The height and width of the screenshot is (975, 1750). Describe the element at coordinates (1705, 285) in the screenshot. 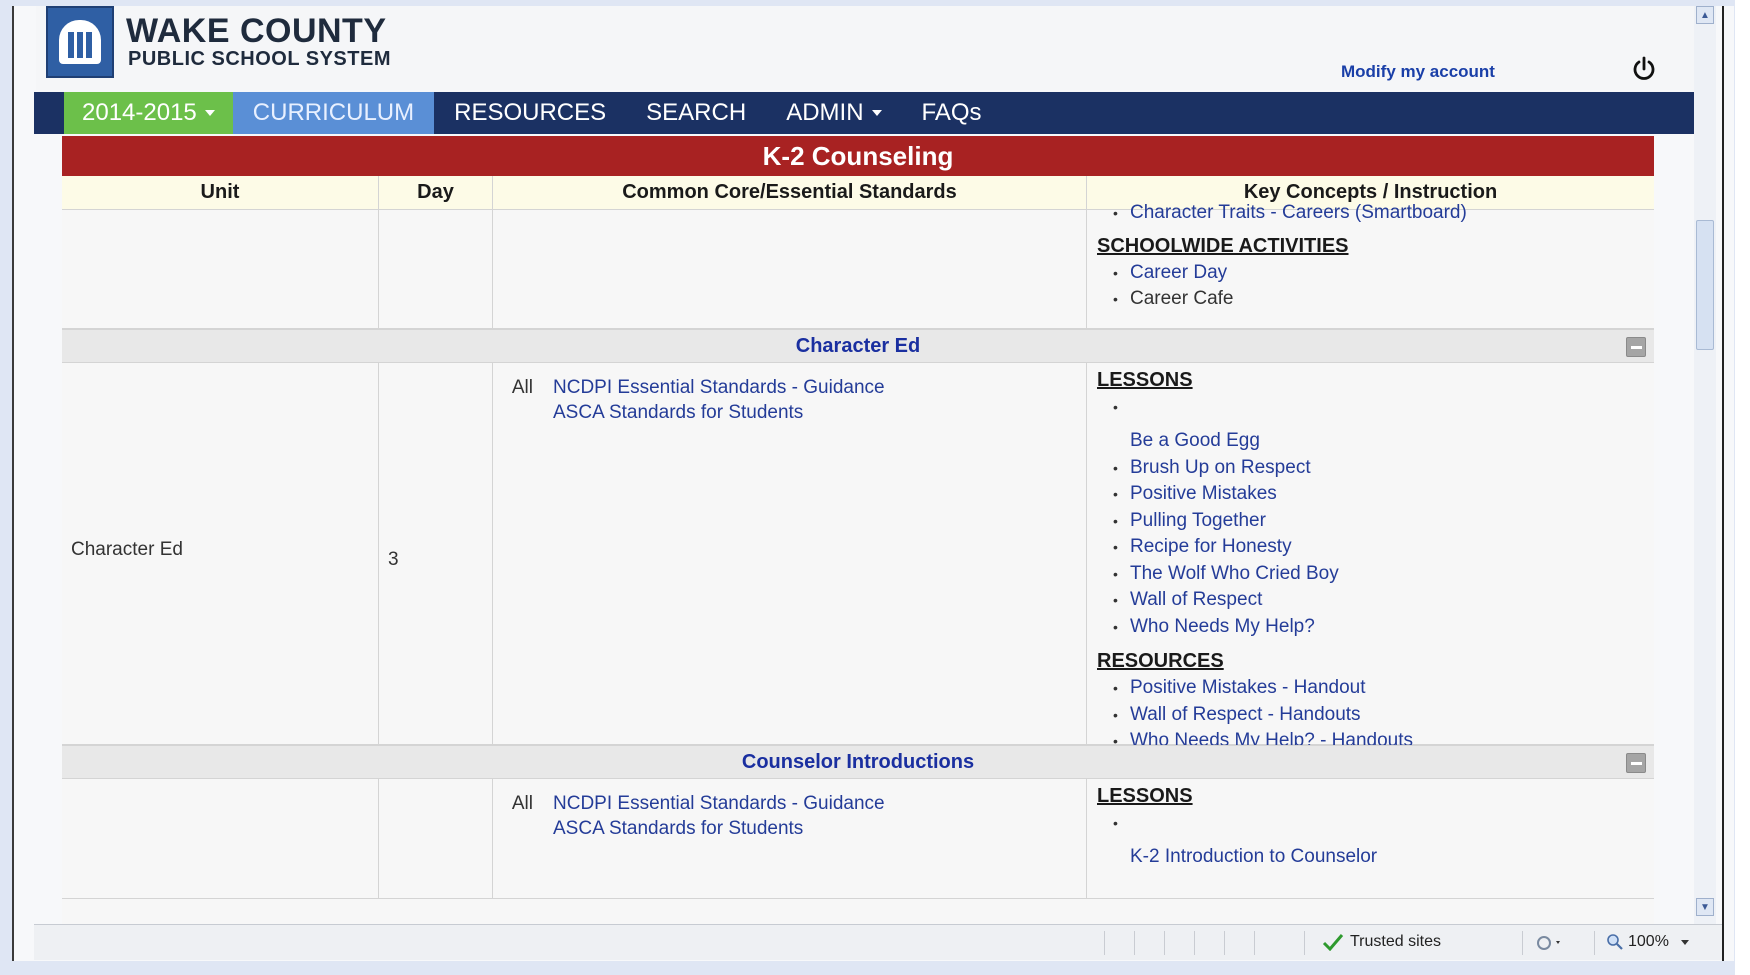

I see `scroll-thumb` at that location.